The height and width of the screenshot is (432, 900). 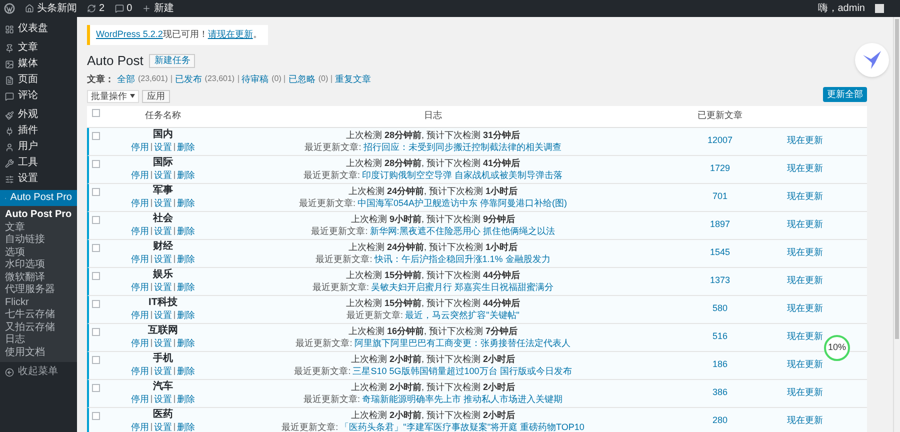 I want to click on article-link: 中国海军054A护卫舰造访中东 停靠阿曼港口补给(图), so click(x=463, y=203).